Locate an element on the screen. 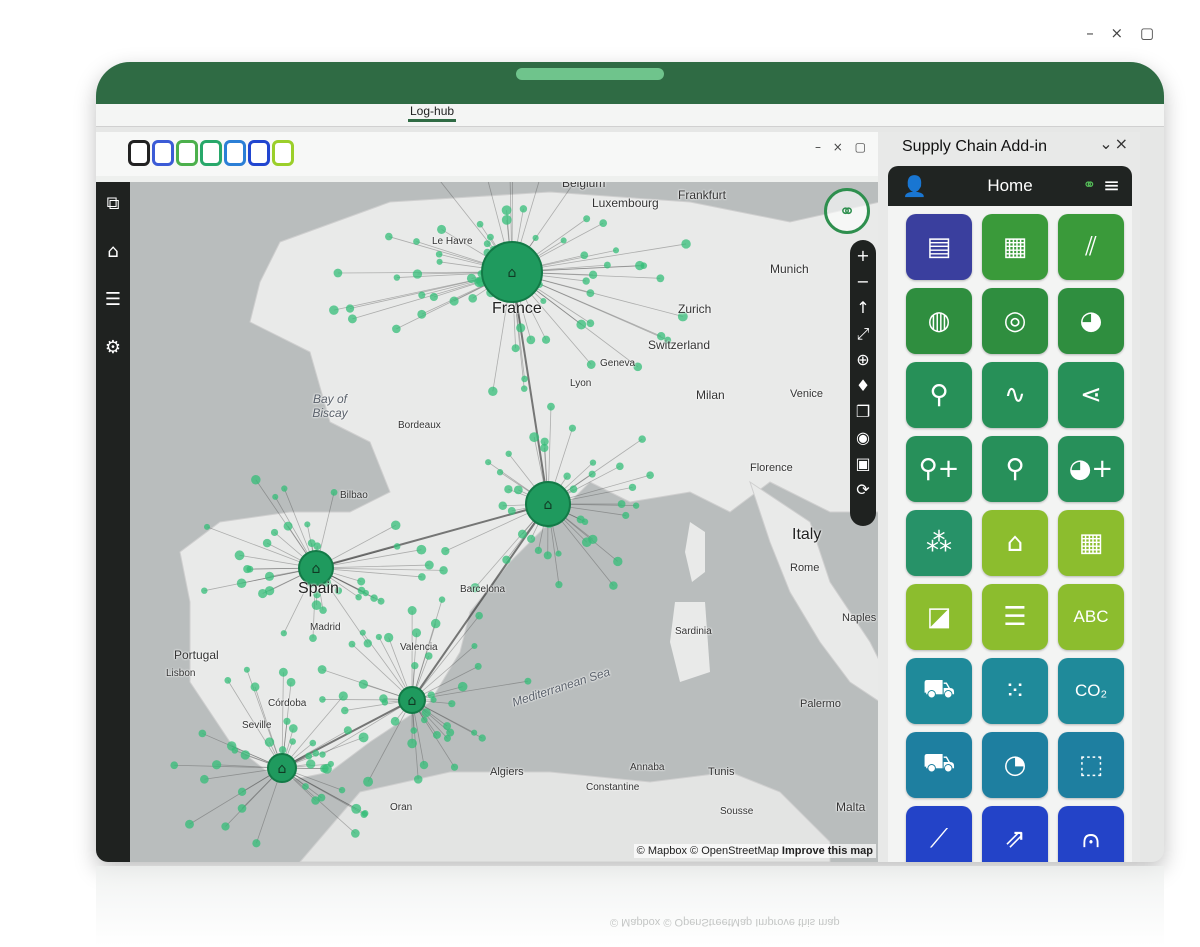 The height and width of the screenshot is (947, 1200). tab-log-hub: Log-hub is located at coordinates (432, 113).